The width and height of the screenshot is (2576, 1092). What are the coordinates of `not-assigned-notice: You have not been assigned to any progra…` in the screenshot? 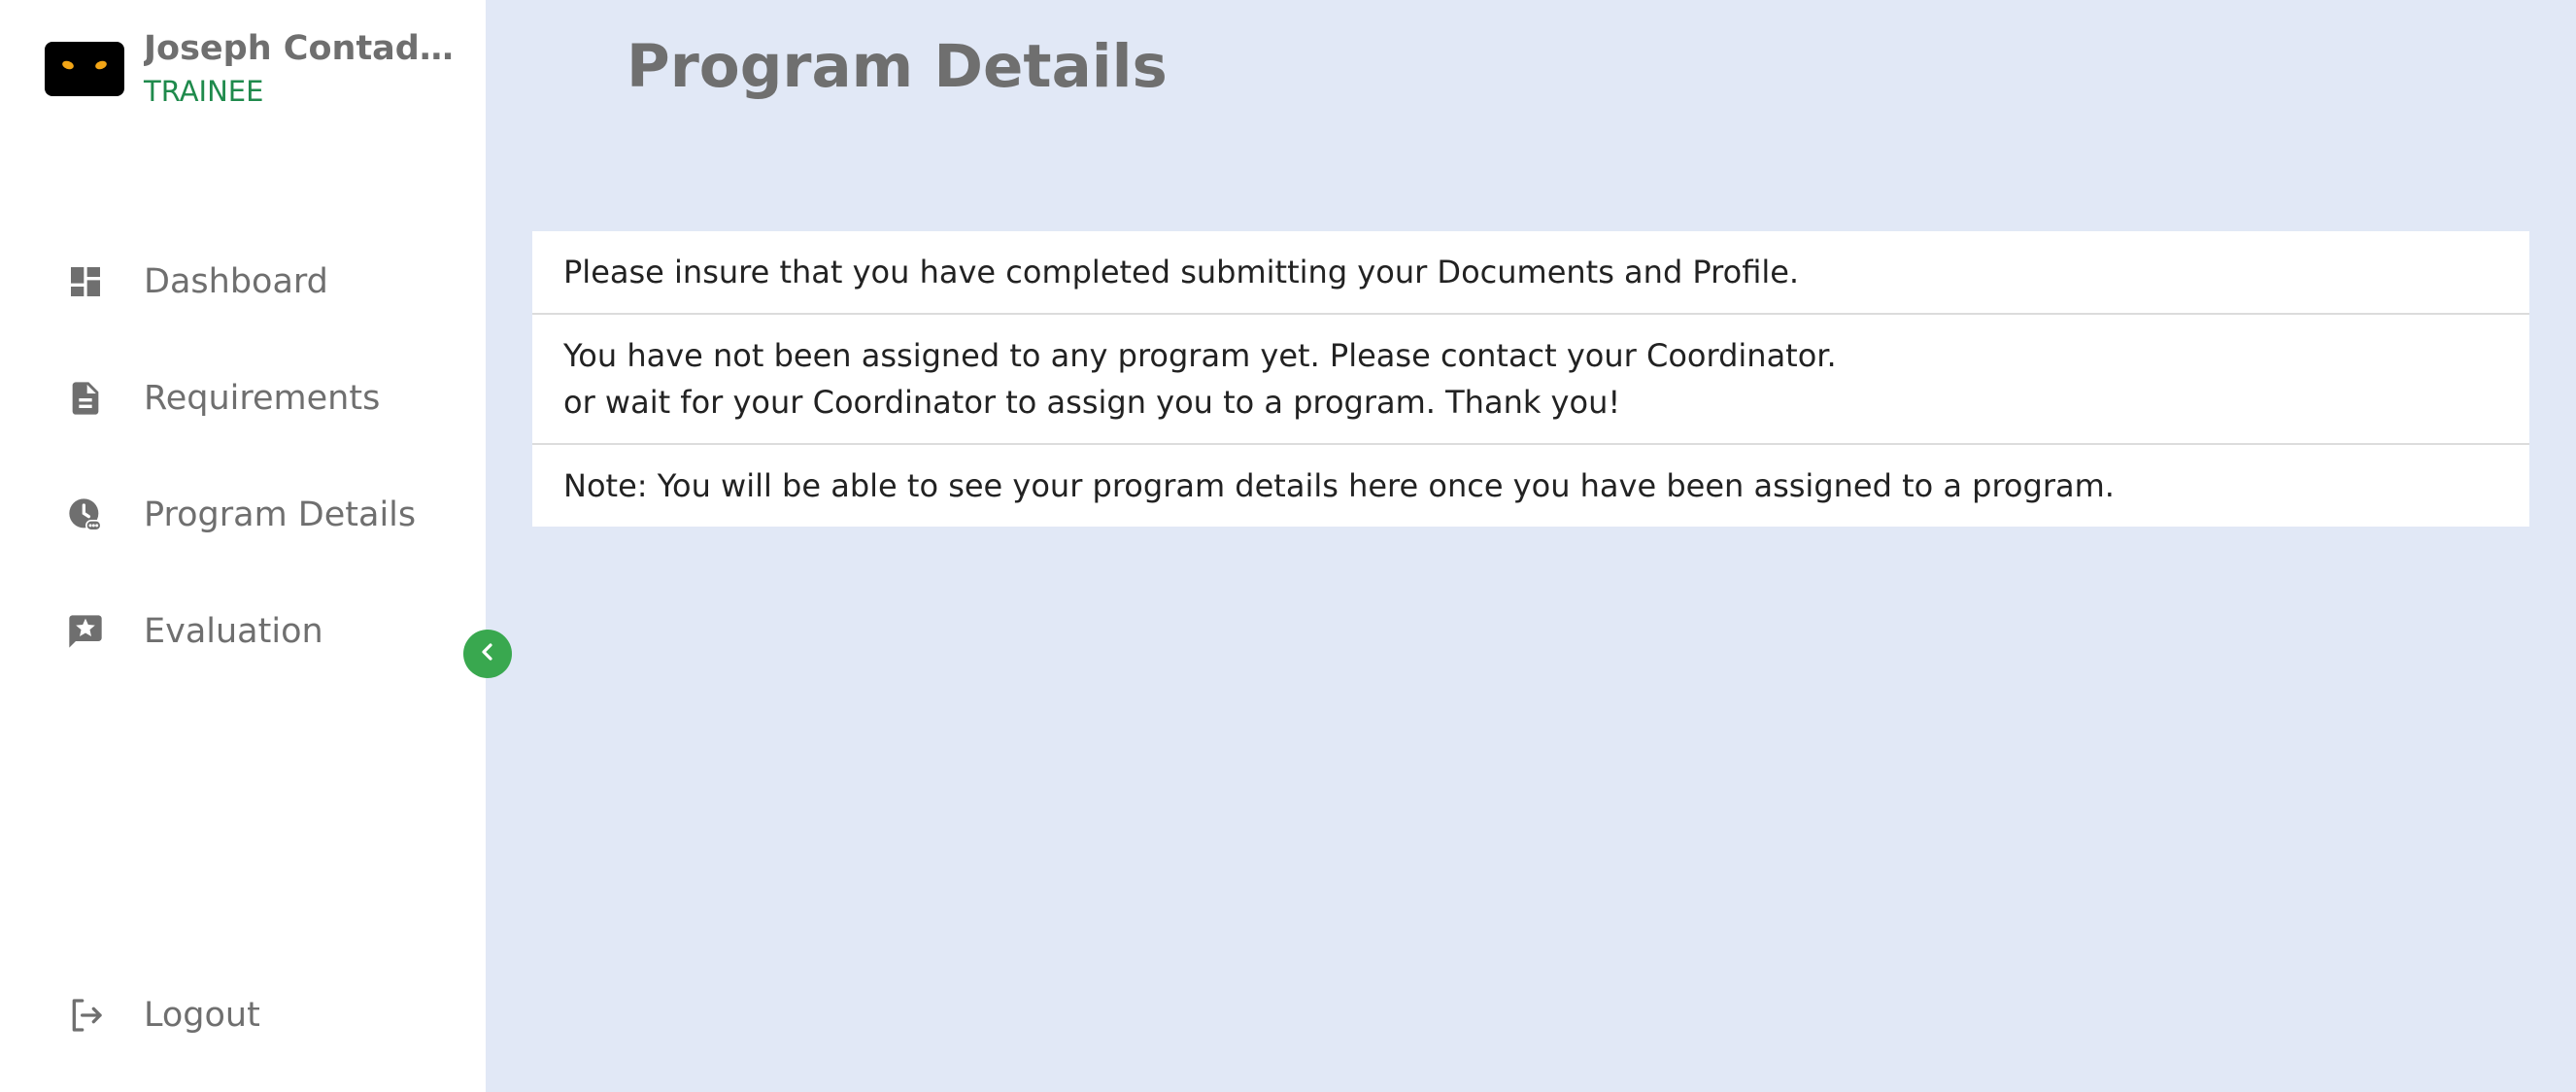 It's located at (1530, 380).